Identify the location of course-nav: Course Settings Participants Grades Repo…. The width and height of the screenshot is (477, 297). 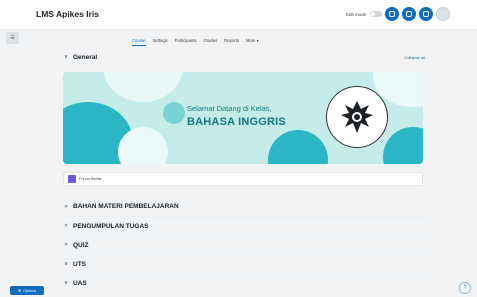
(195, 42).